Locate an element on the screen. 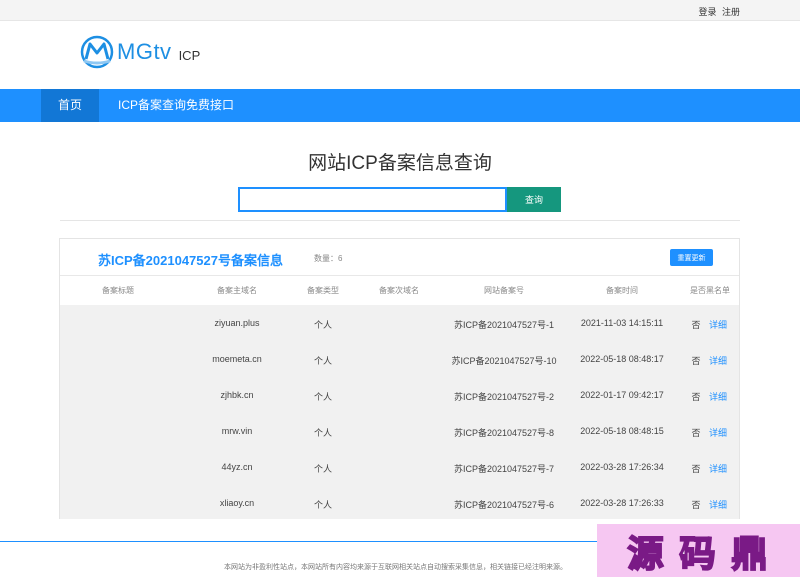 The image size is (800, 577). row-icp-number: 苏ICP备2021047527号-7 is located at coordinates (504, 469).